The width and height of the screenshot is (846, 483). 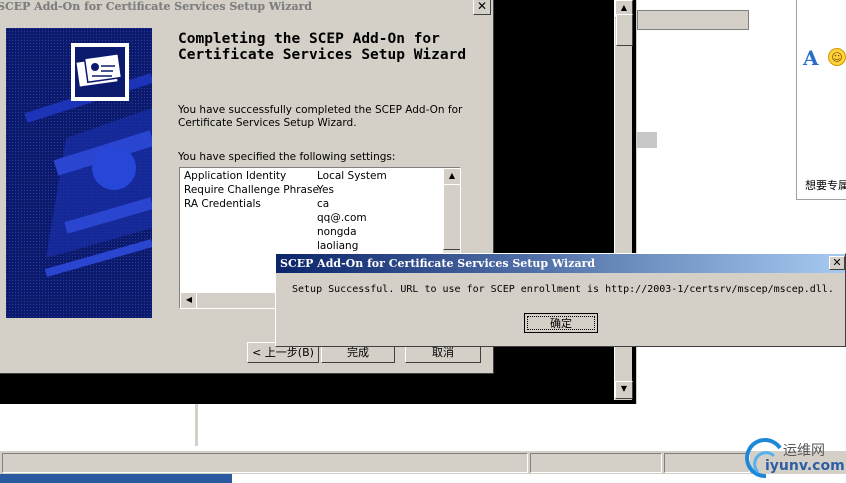 What do you see at coordinates (821, 100) in the screenshot?
I see `chat-window` at bounding box center [821, 100].